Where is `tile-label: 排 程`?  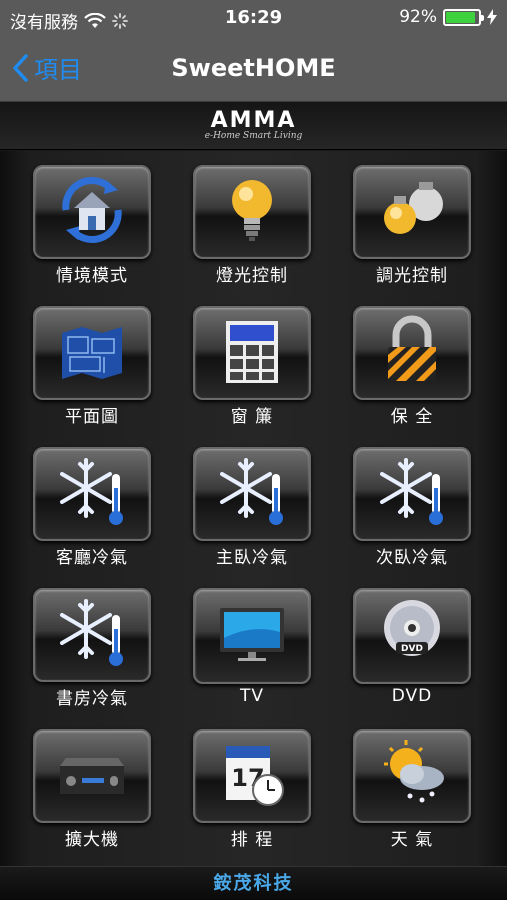 tile-label: 排 程 is located at coordinates (252, 840).